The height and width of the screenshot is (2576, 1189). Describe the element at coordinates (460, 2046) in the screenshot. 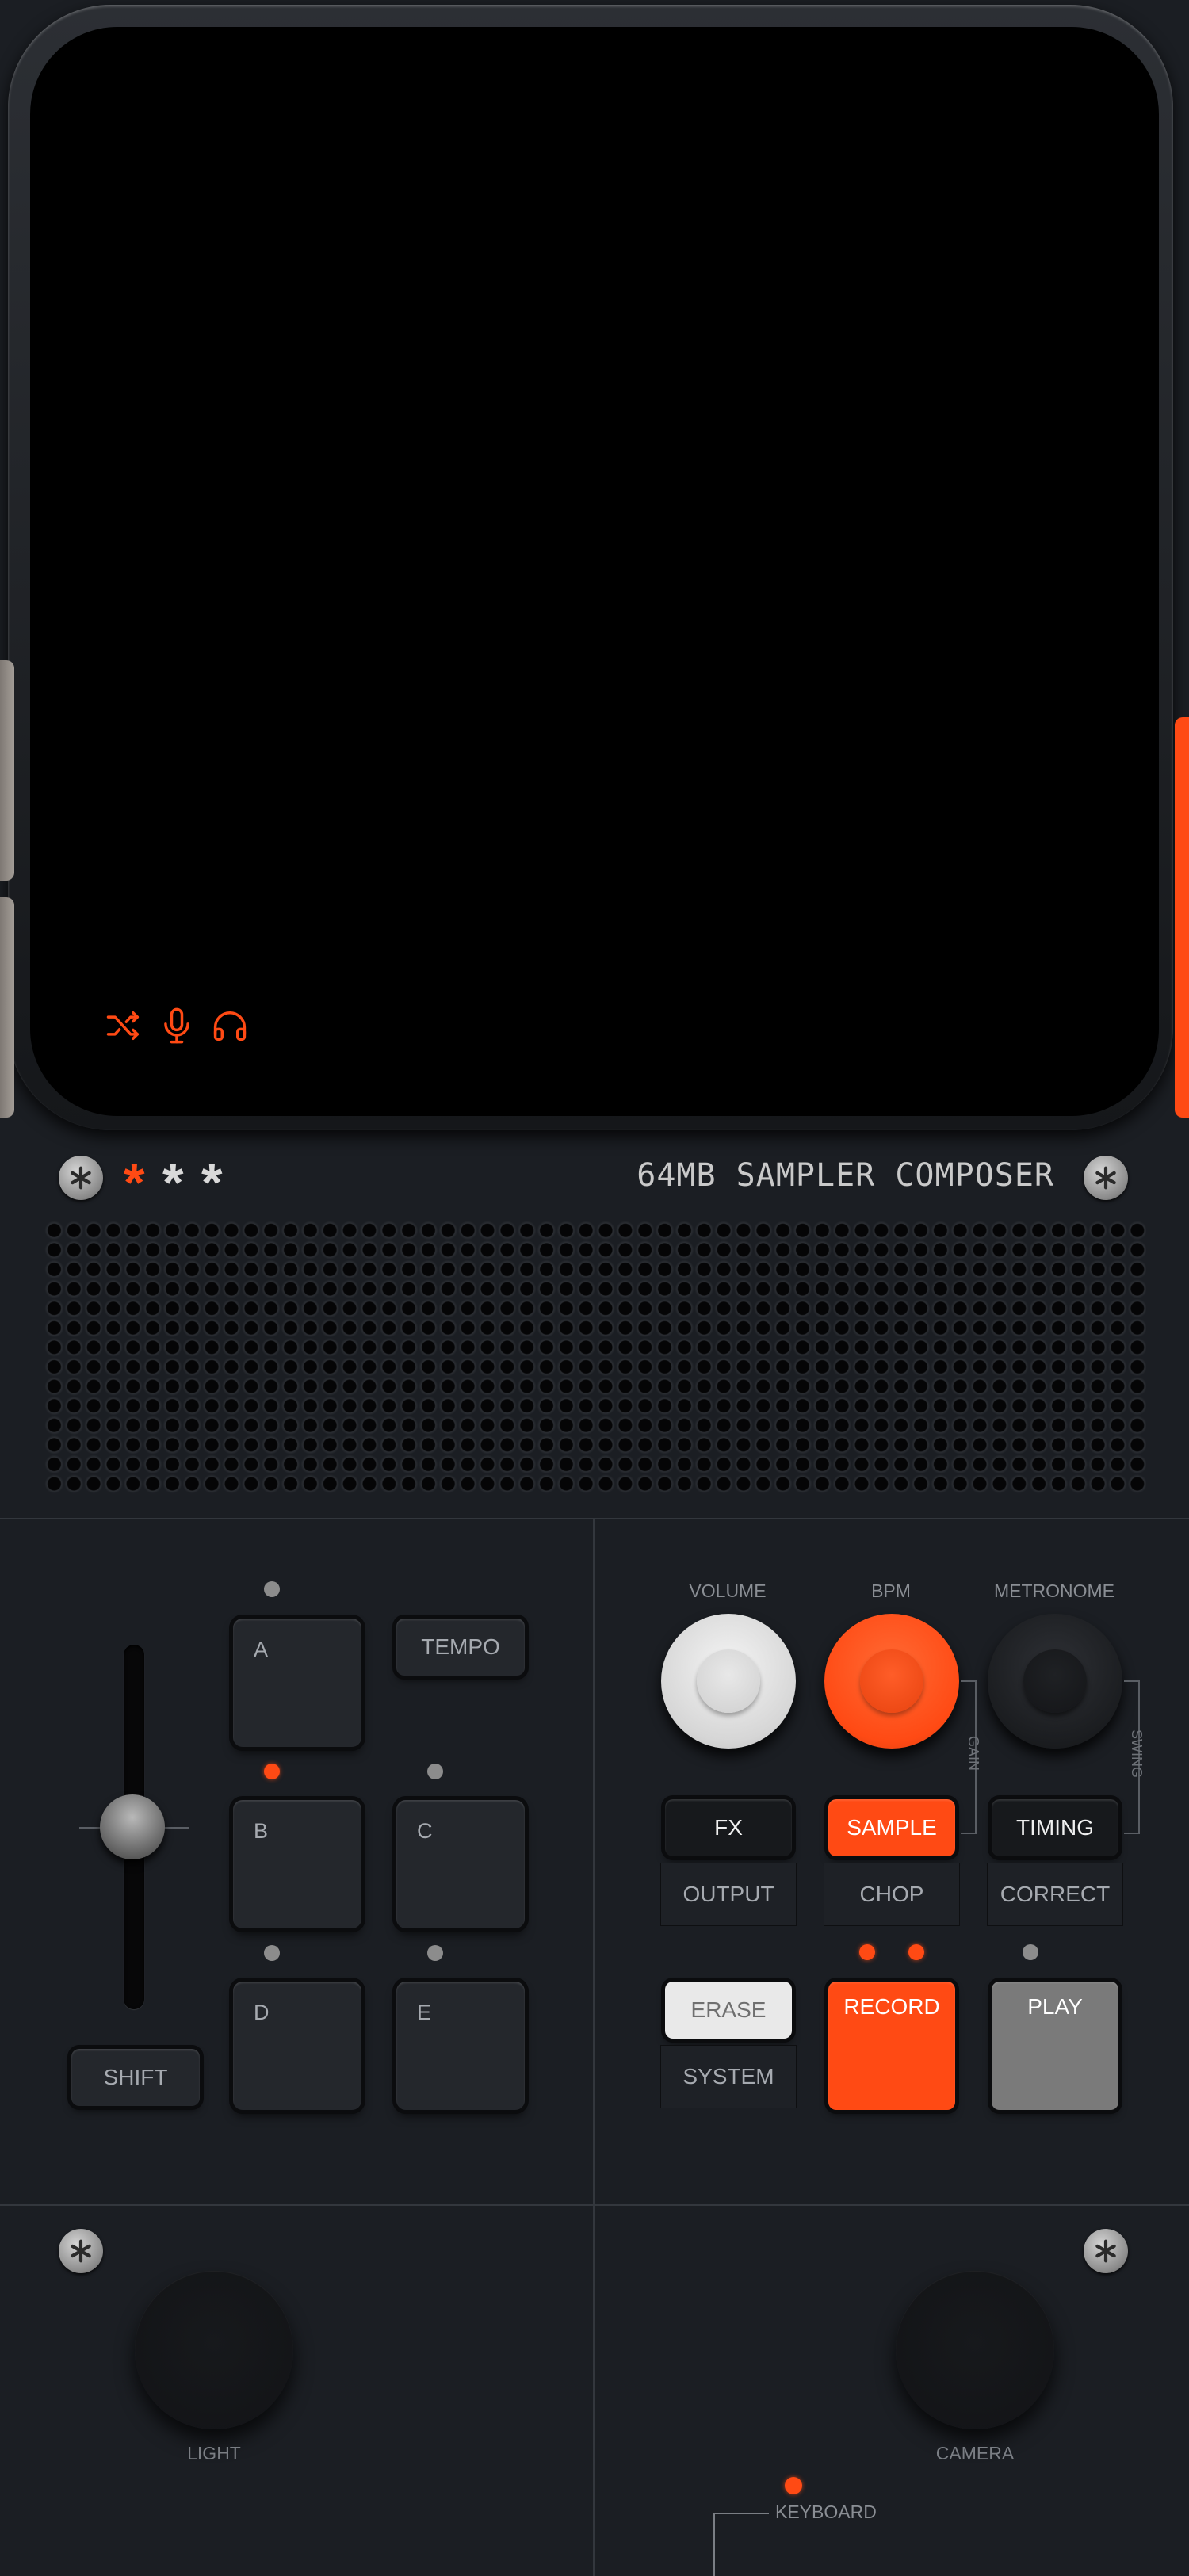

I see `pad-e: E` at that location.